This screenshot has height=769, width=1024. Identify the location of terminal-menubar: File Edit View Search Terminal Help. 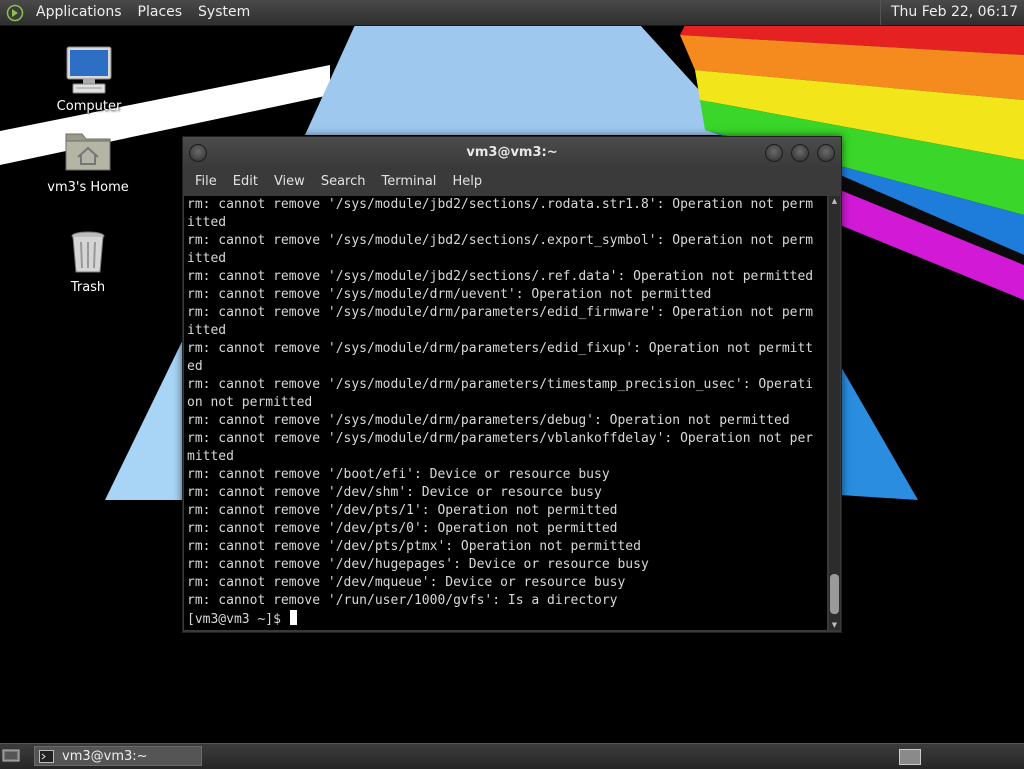
(512, 182).